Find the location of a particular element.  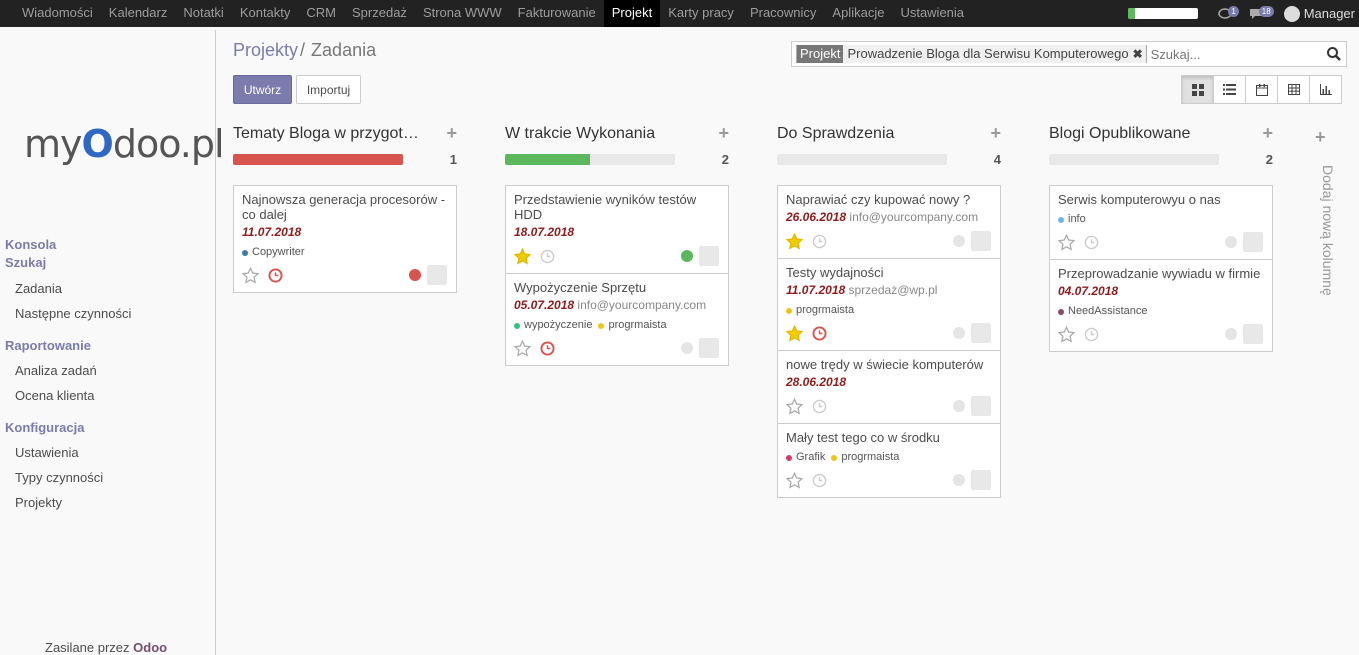

menu-item-kontakty: Kontakty is located at coordinates (265, 13).